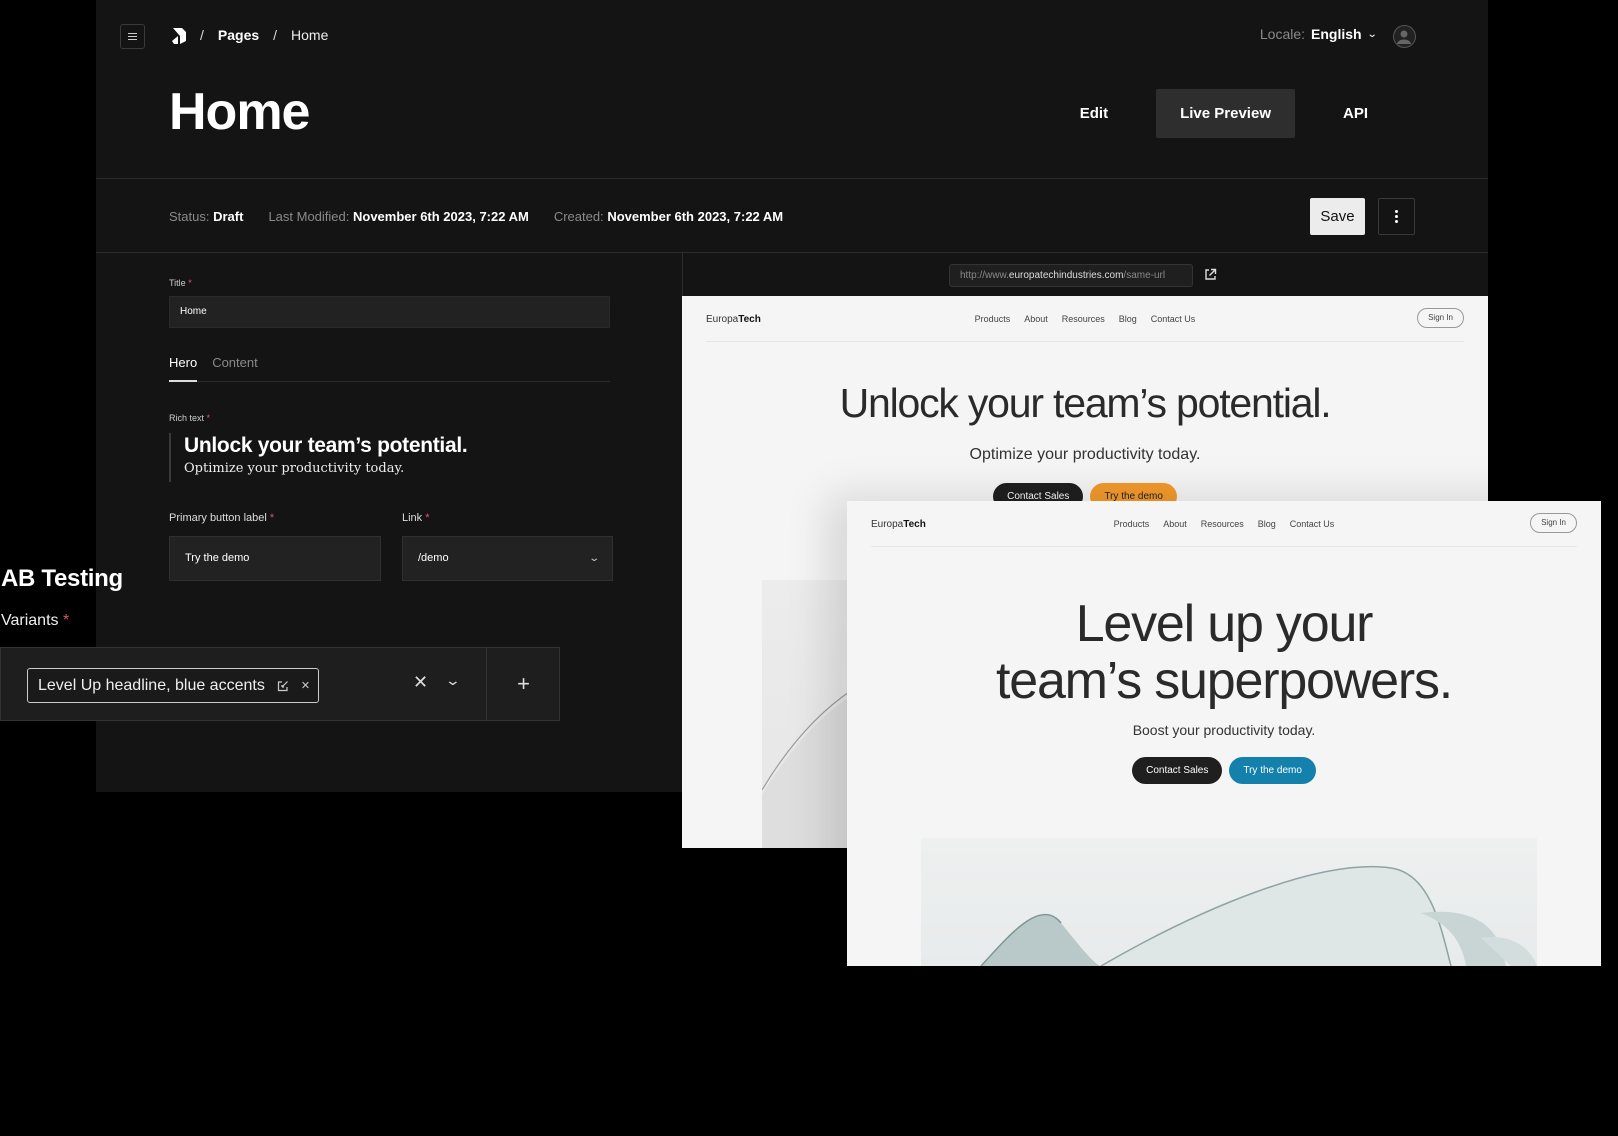 The height and width of the screenshot is (1136, 1618). What do you see at coordinates (1094, 113) in the screenshot?
I see `tab-edit: Edit` at bounding box center [1094, 113].